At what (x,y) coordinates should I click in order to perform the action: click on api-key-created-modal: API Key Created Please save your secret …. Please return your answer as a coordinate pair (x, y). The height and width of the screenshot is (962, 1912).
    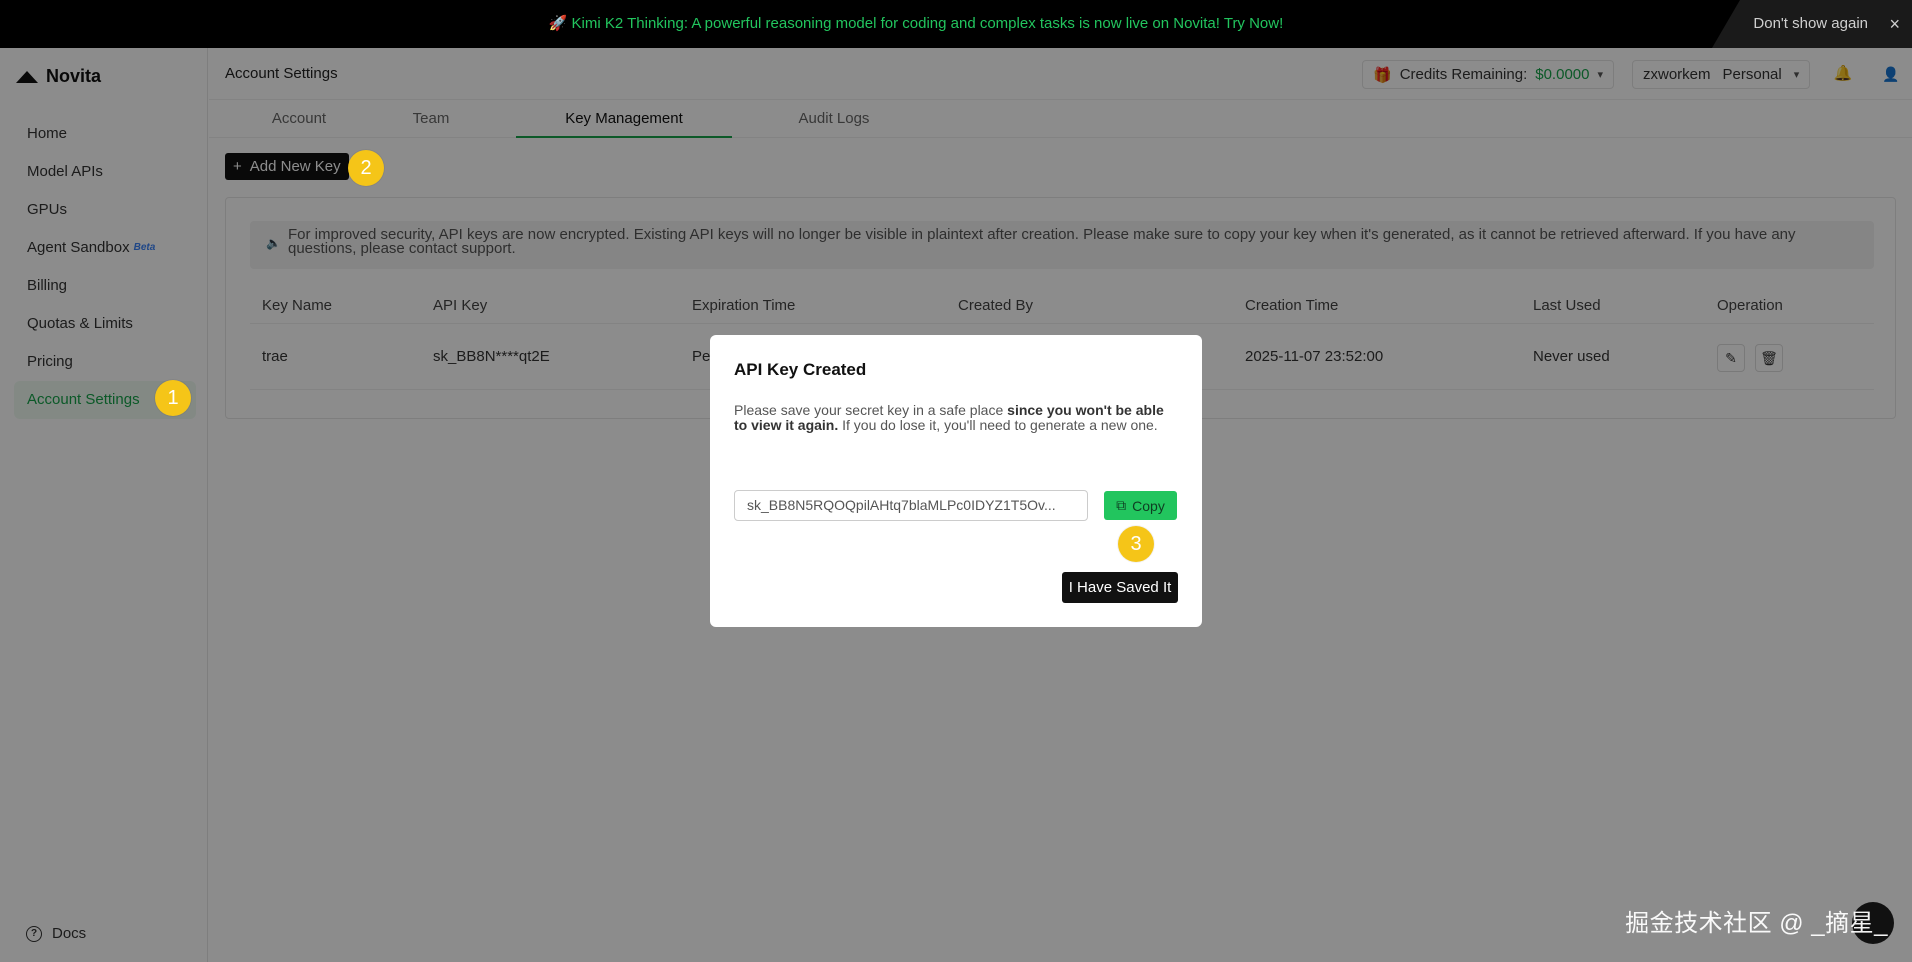
    Looking at the image, I should click on (956, 481).